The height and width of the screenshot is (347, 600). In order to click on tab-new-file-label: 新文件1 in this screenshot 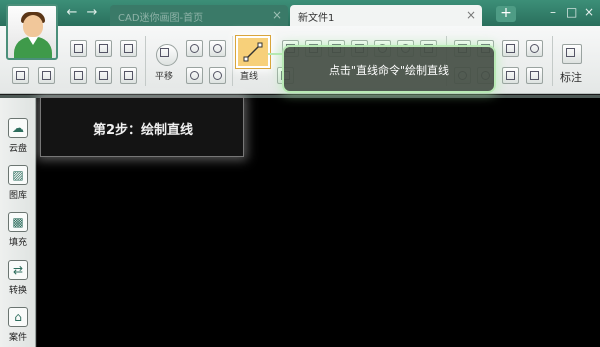, I will do `click(316, 18)`.